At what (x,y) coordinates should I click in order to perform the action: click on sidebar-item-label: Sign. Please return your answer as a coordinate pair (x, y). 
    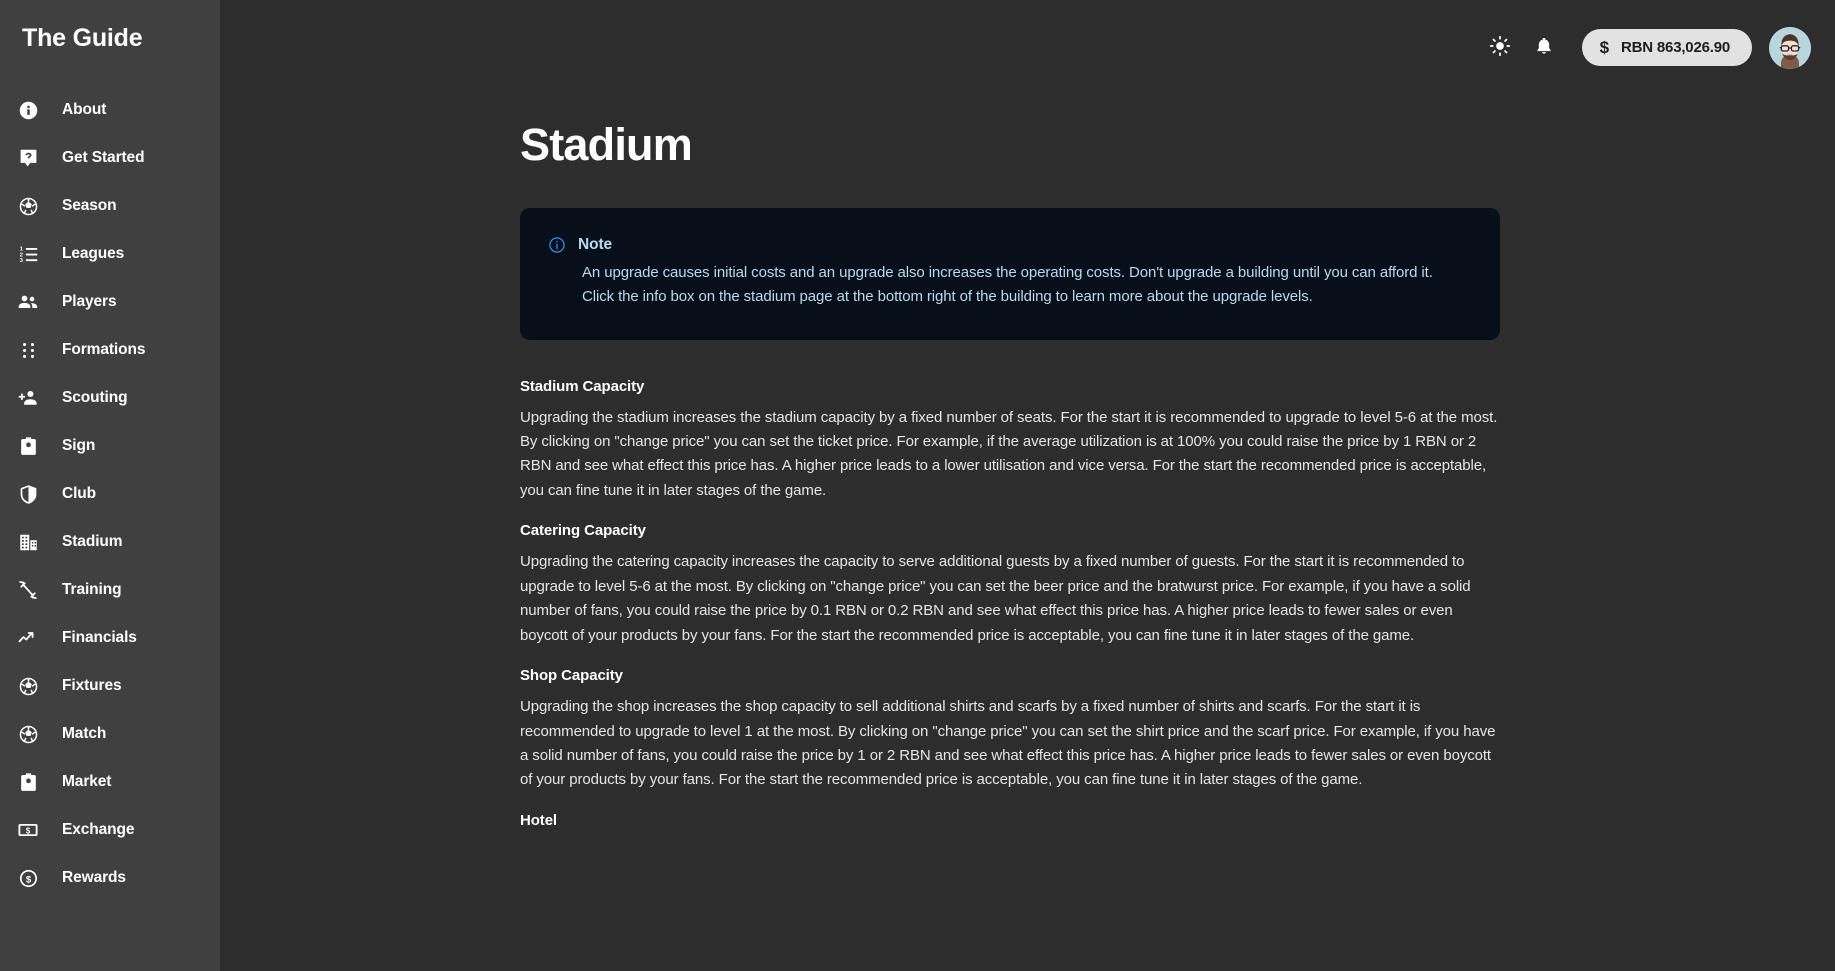
    Looking at the image, I should click on (79, 445).